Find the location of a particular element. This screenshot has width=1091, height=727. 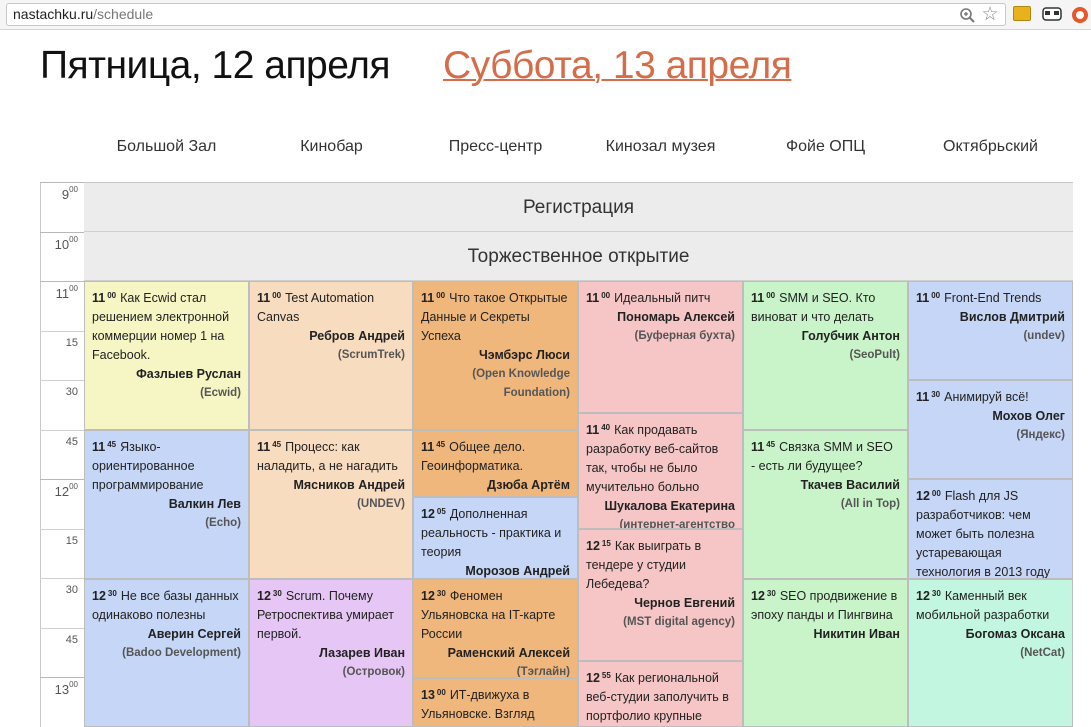

session-company: (Яндекс) is located at coordinates (1040, 435).